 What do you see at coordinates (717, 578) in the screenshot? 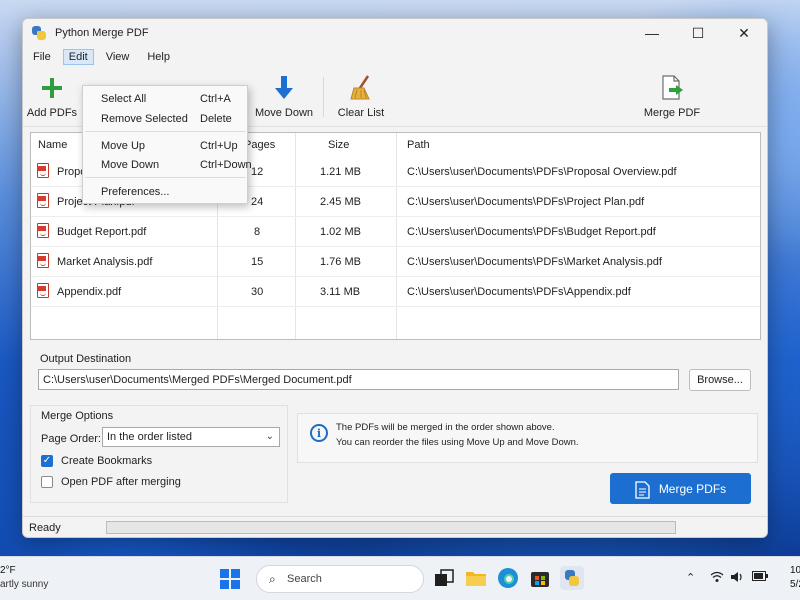
I see `wifi-icon` at bounding box center [717, 578].